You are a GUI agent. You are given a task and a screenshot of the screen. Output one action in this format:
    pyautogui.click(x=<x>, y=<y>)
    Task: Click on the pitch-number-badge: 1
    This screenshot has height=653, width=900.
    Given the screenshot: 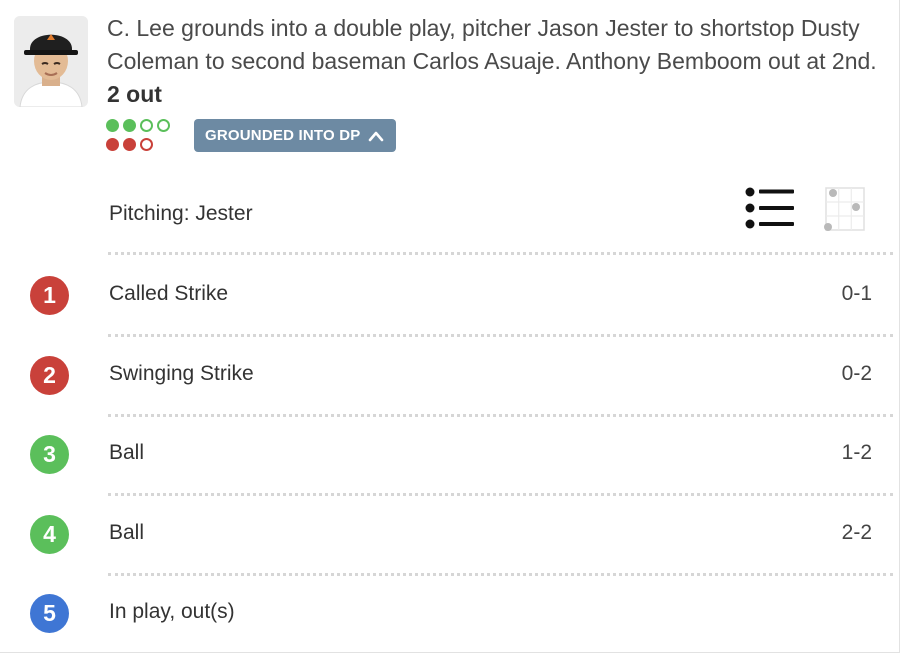 What is the action you would take?
    pyautogui.click(x=49, y=295)
    